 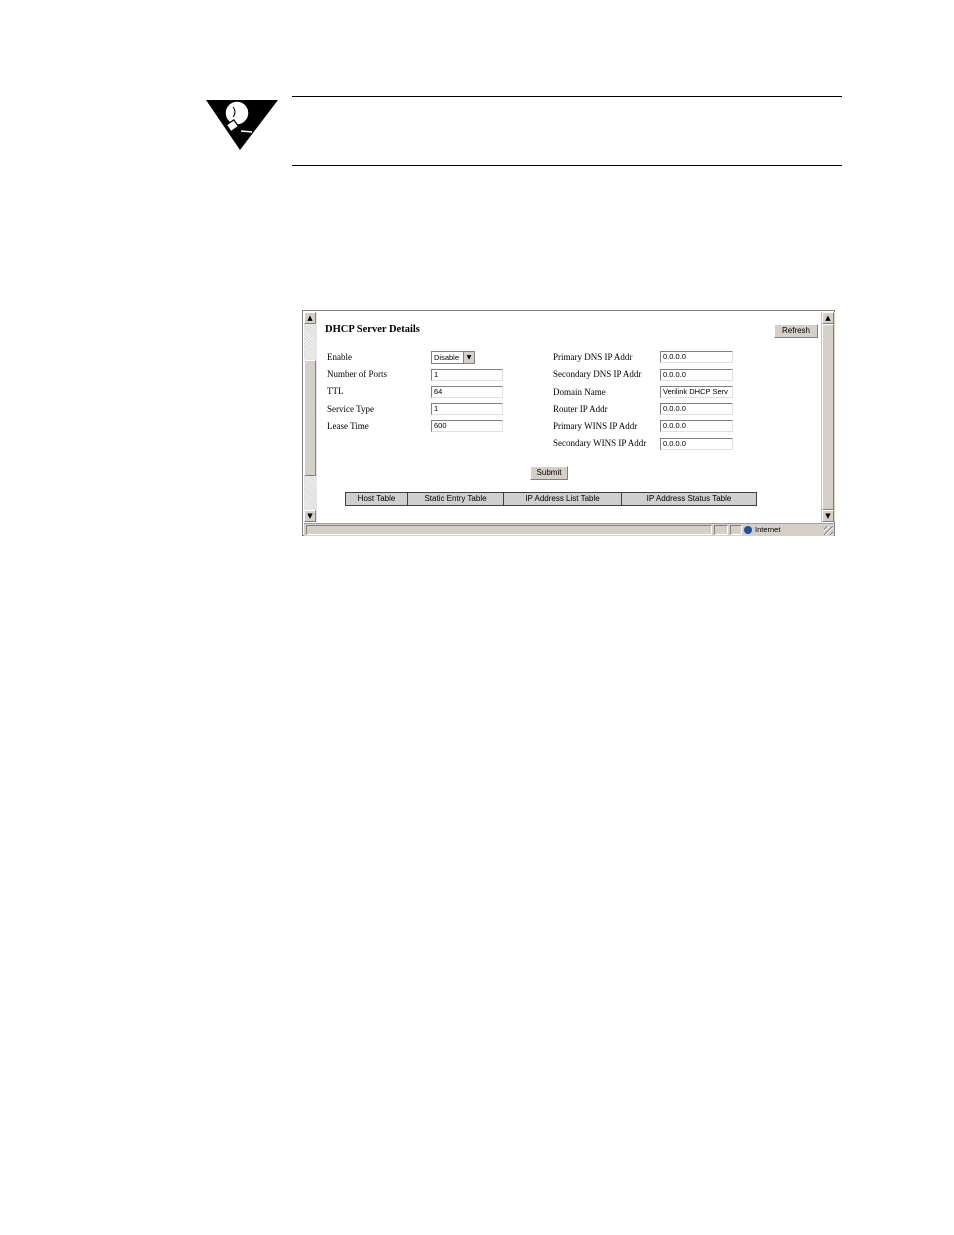 I want to click on domain-name-input: Verilink DHCP Serv, so click(x=696, y=392).